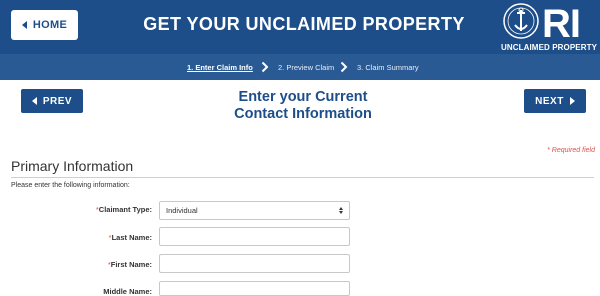  I want to click on claimant-type-label: *Claimant Type:, so click(106, 209).